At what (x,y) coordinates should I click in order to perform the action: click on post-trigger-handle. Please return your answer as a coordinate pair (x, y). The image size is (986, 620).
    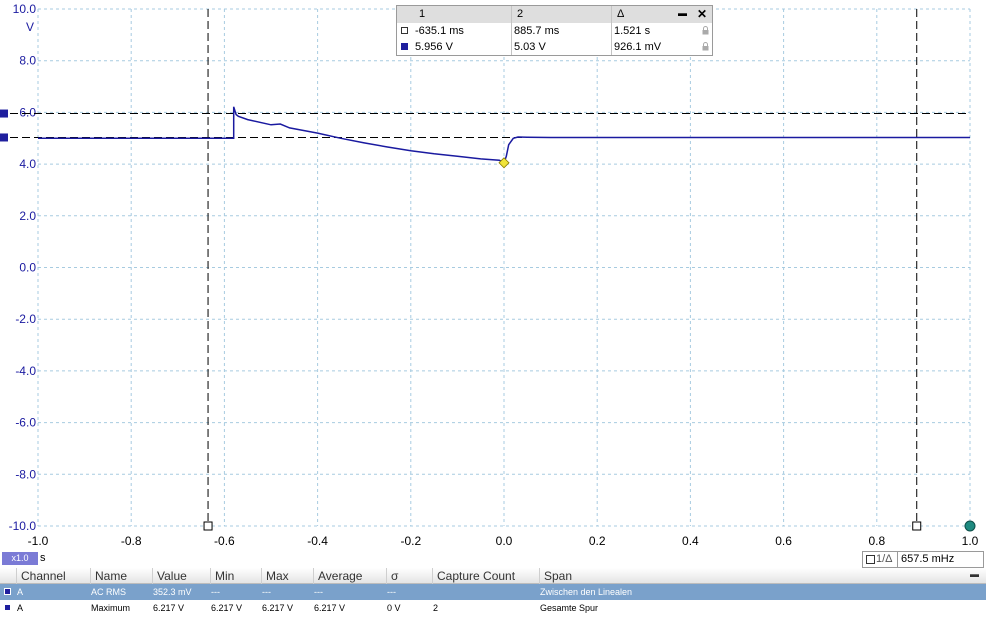
    Looking at the image, I should click on (970, 526).